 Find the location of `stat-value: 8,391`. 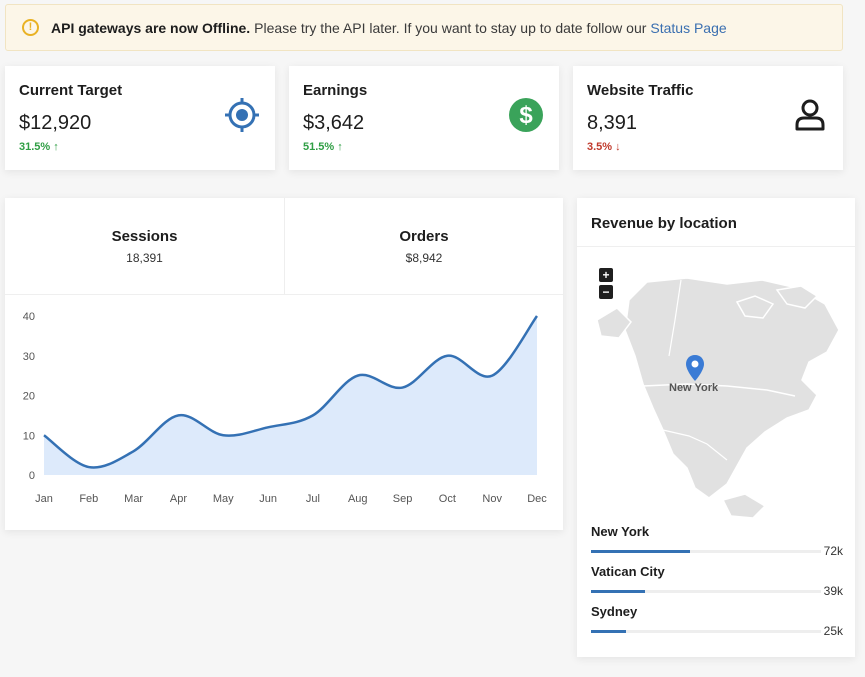

stat-value: 8,391 is located at coordinates (612, 123).